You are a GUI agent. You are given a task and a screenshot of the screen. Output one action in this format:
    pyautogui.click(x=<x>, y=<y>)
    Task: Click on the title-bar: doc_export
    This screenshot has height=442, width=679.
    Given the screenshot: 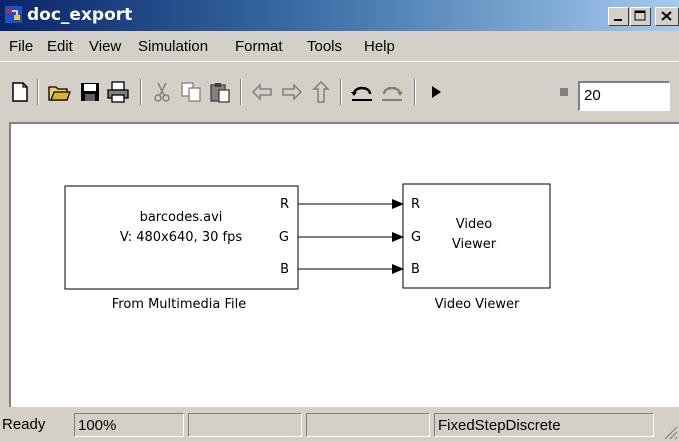 What is the action you would take?
    pyautogui.click(x=339, y=15)
    